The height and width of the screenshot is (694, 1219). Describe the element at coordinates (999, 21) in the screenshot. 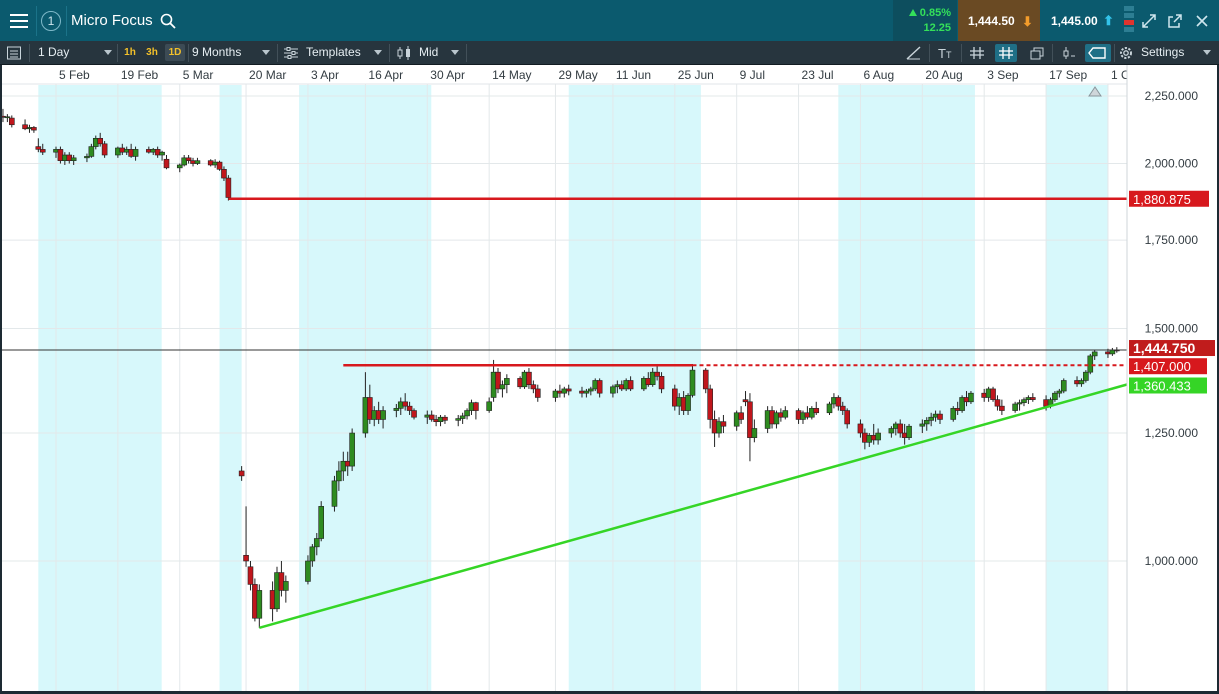

I see `sell-button: 1,444.50 ⬇` at that location.